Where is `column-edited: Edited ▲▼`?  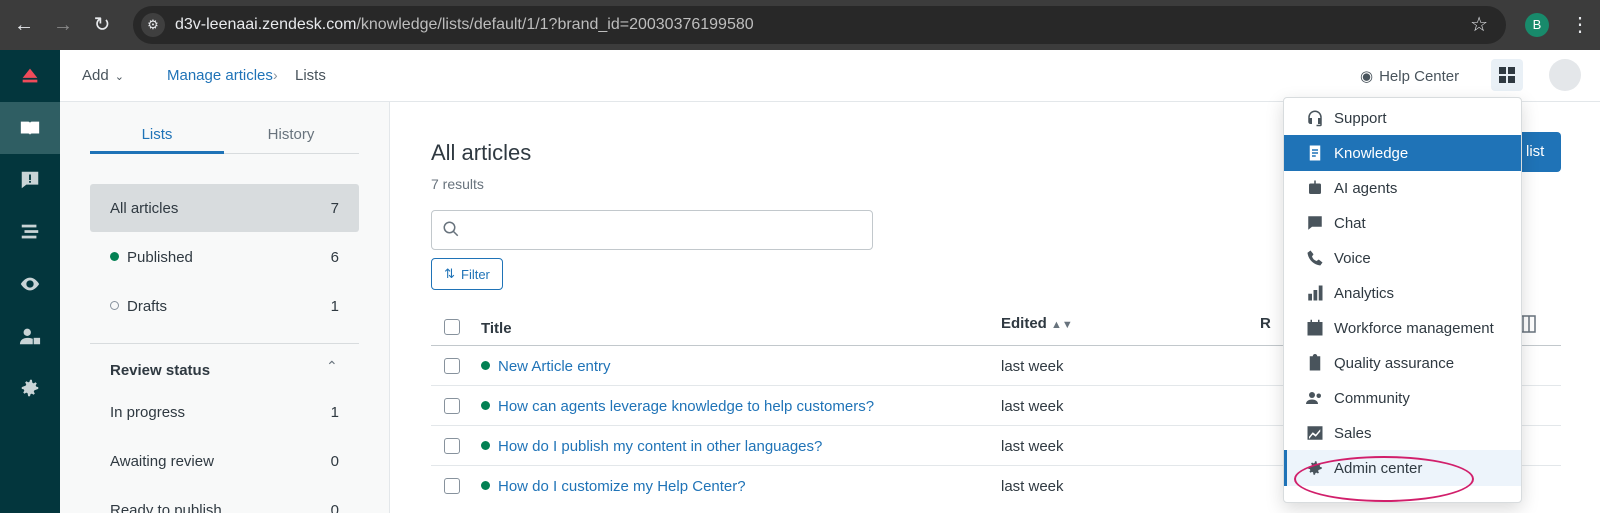 column-edited: Edited ▲▼ is located at coordinates (1037, 323).